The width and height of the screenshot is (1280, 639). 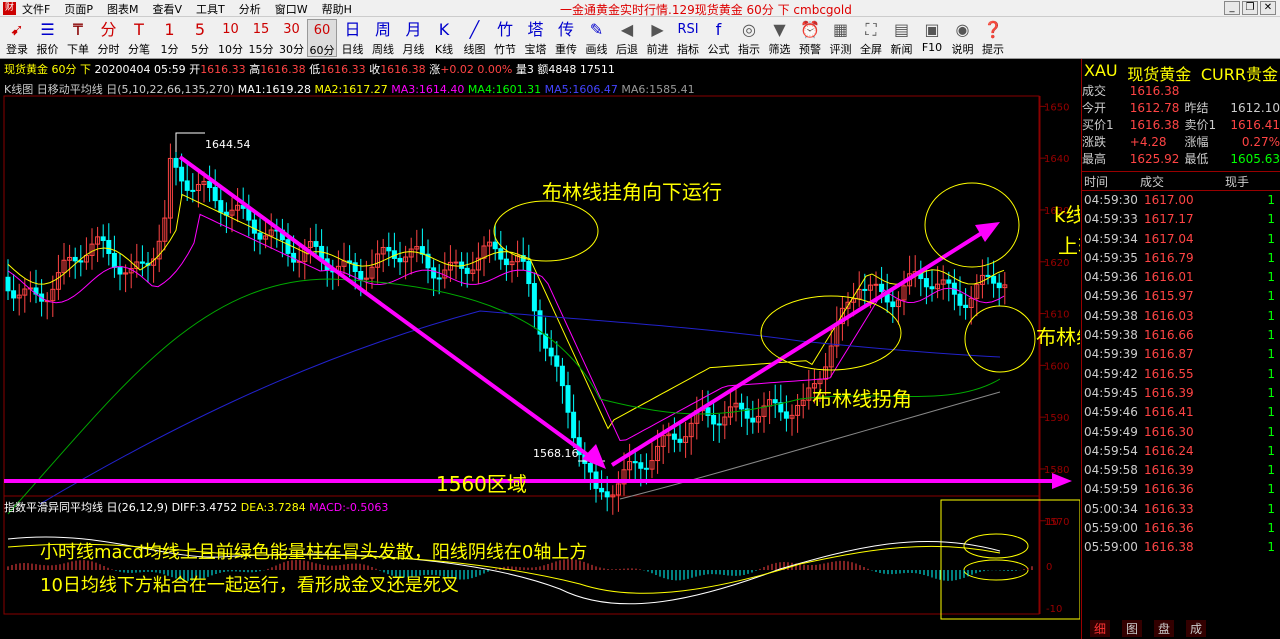 I want to click on tick-cell: 1617.17, so click(x=1169, y=219).